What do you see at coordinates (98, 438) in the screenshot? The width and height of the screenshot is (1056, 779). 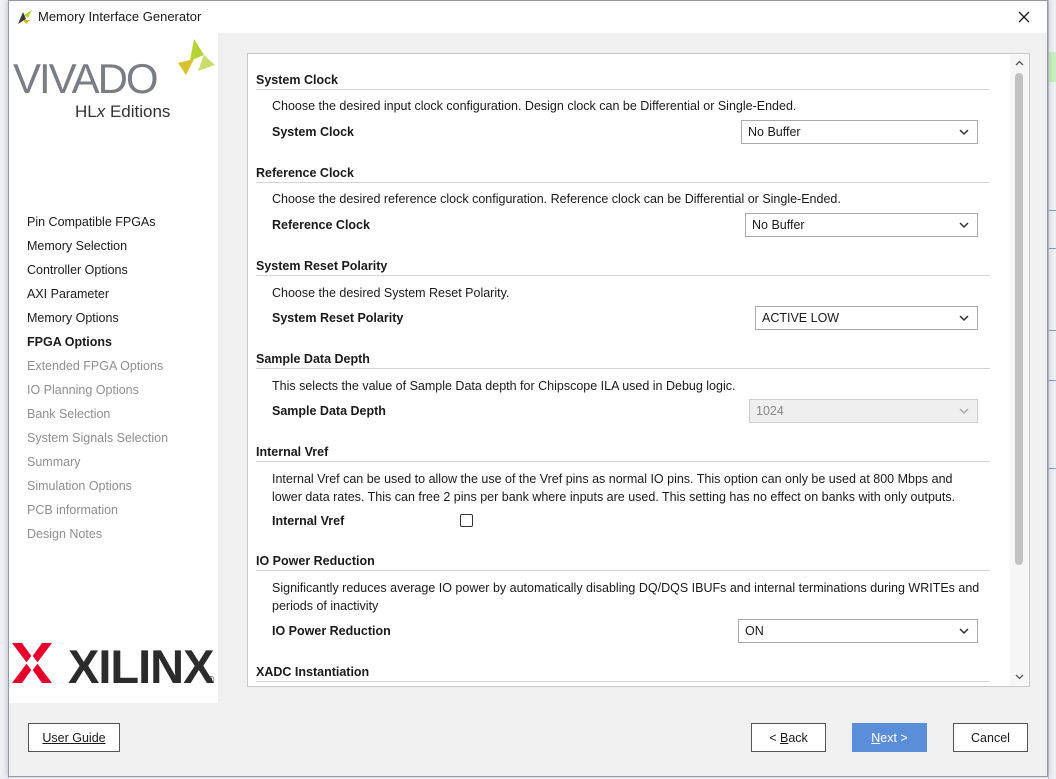 I see `nav-item-system-signals-selection: System Signals Selection` at bounding box center [98, 438].